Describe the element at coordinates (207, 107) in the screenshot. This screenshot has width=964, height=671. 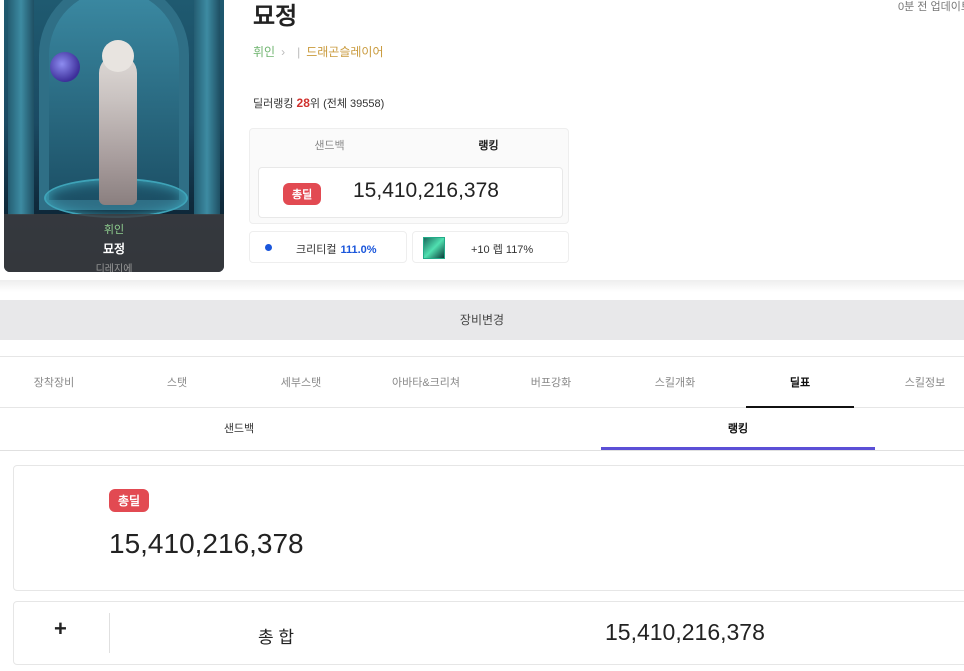
I see `pillar-right` at that location.